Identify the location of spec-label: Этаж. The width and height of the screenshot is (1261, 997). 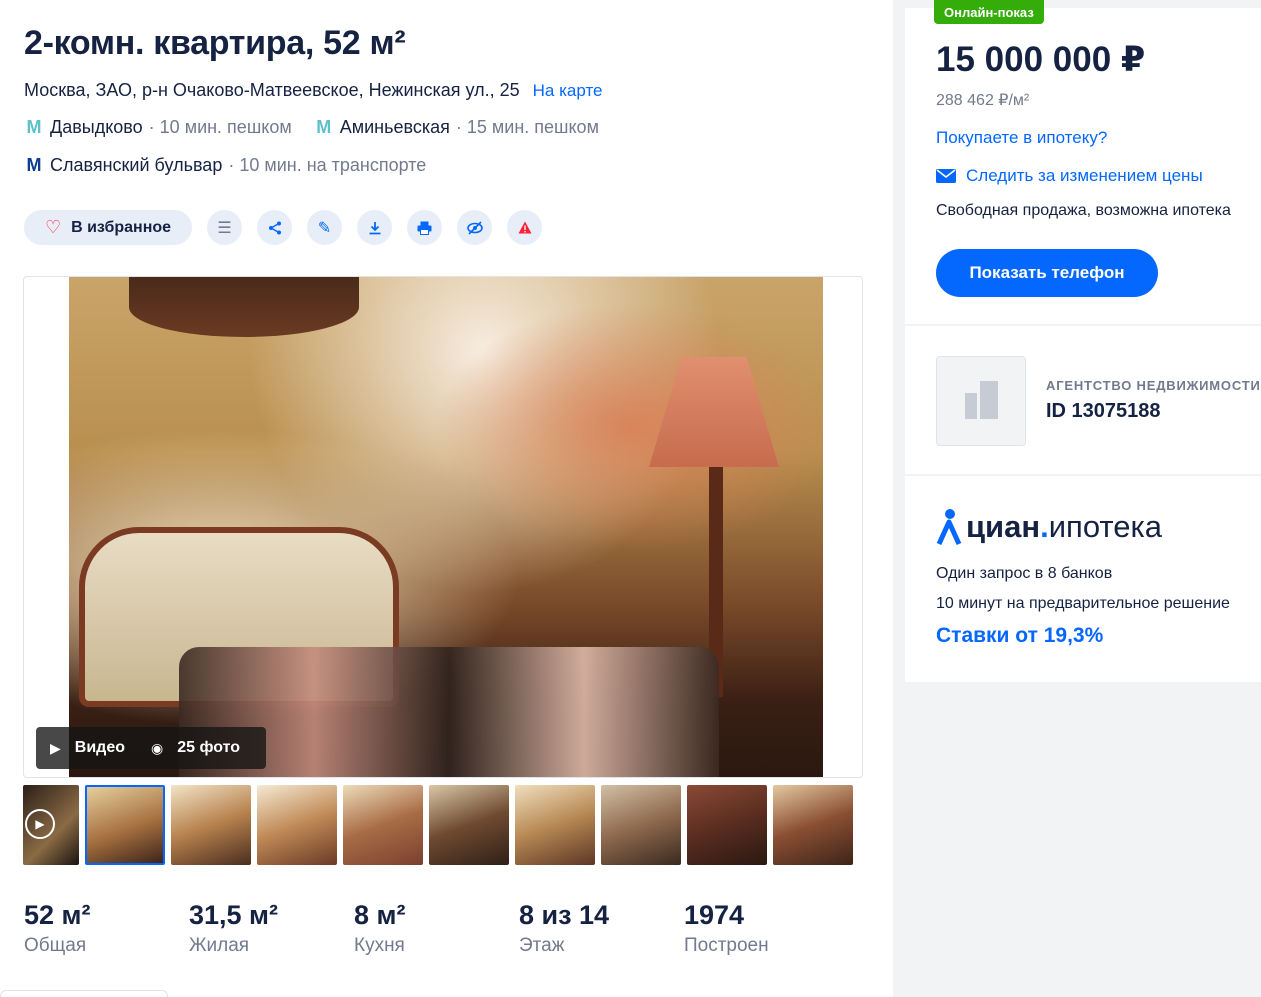
(542, 945).